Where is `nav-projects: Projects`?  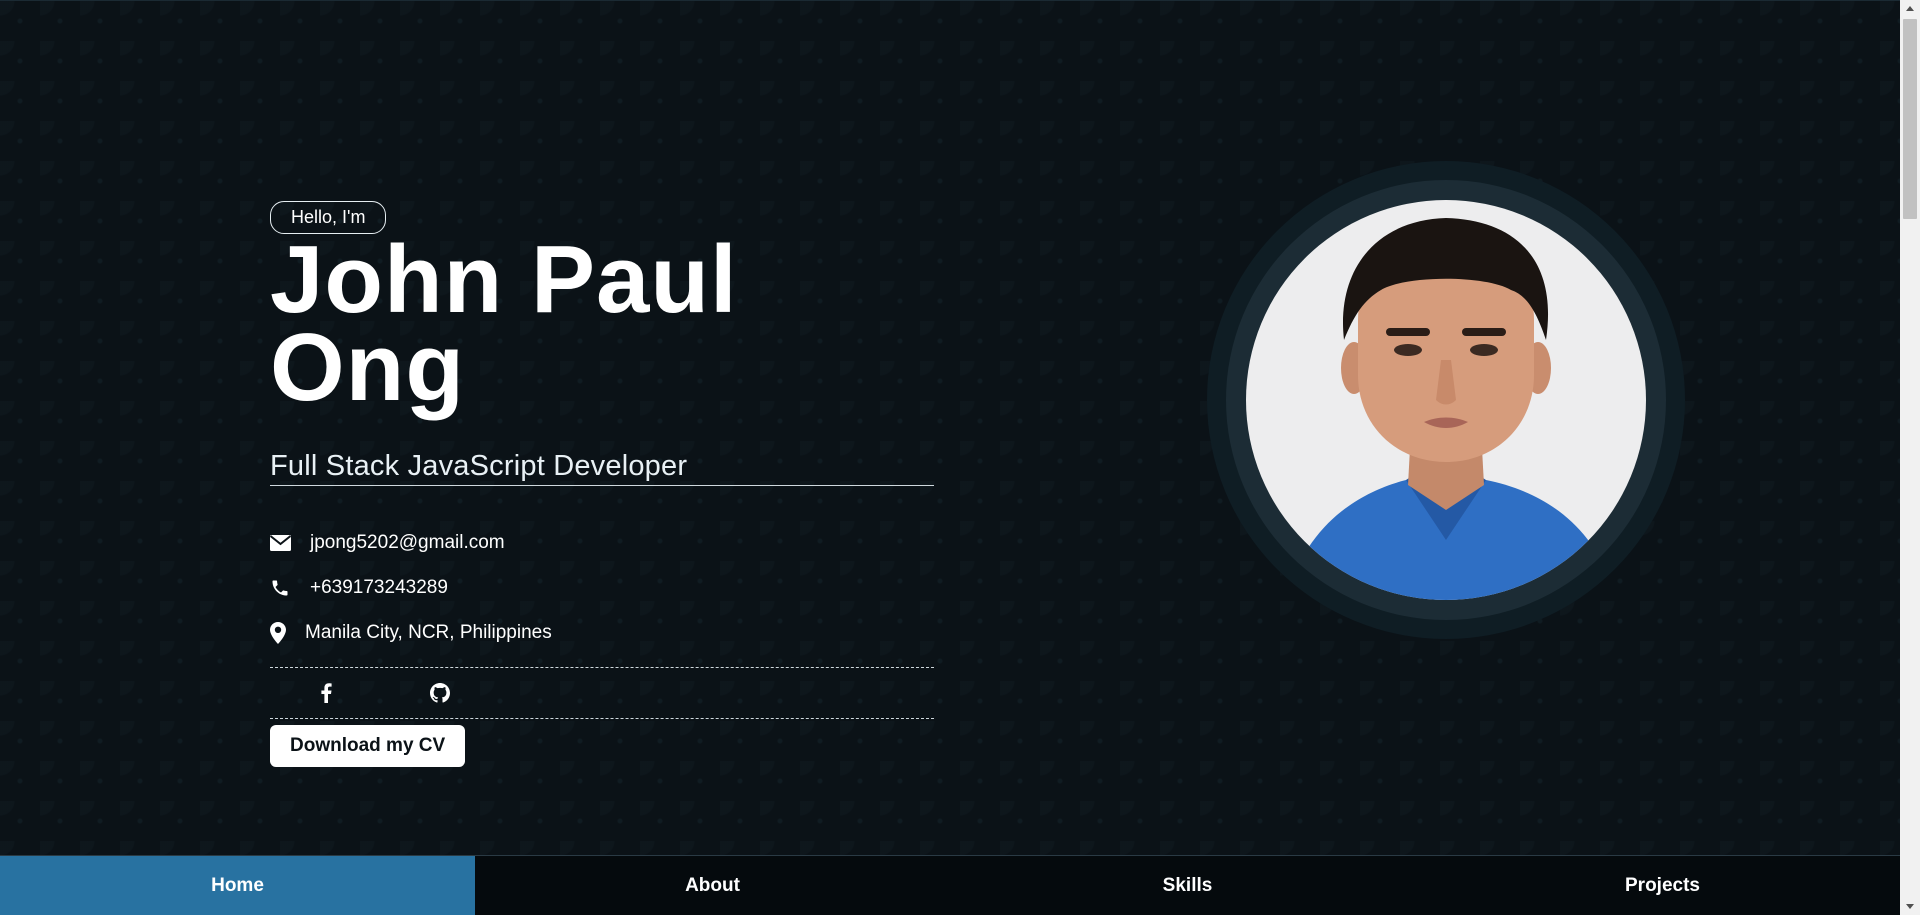 nav-projects: Projects is located at coordinates (1662, 885).